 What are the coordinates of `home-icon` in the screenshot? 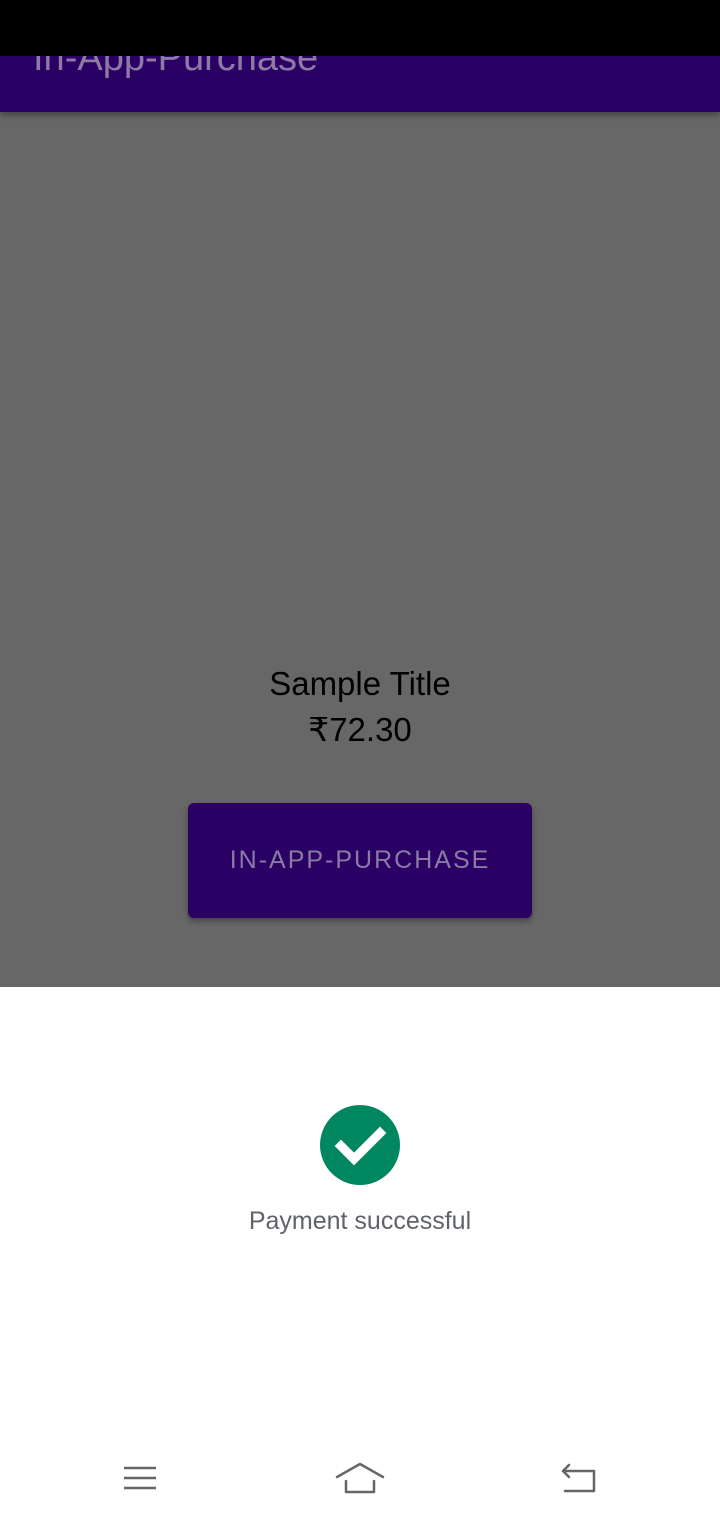 It's located at (360, 1478).